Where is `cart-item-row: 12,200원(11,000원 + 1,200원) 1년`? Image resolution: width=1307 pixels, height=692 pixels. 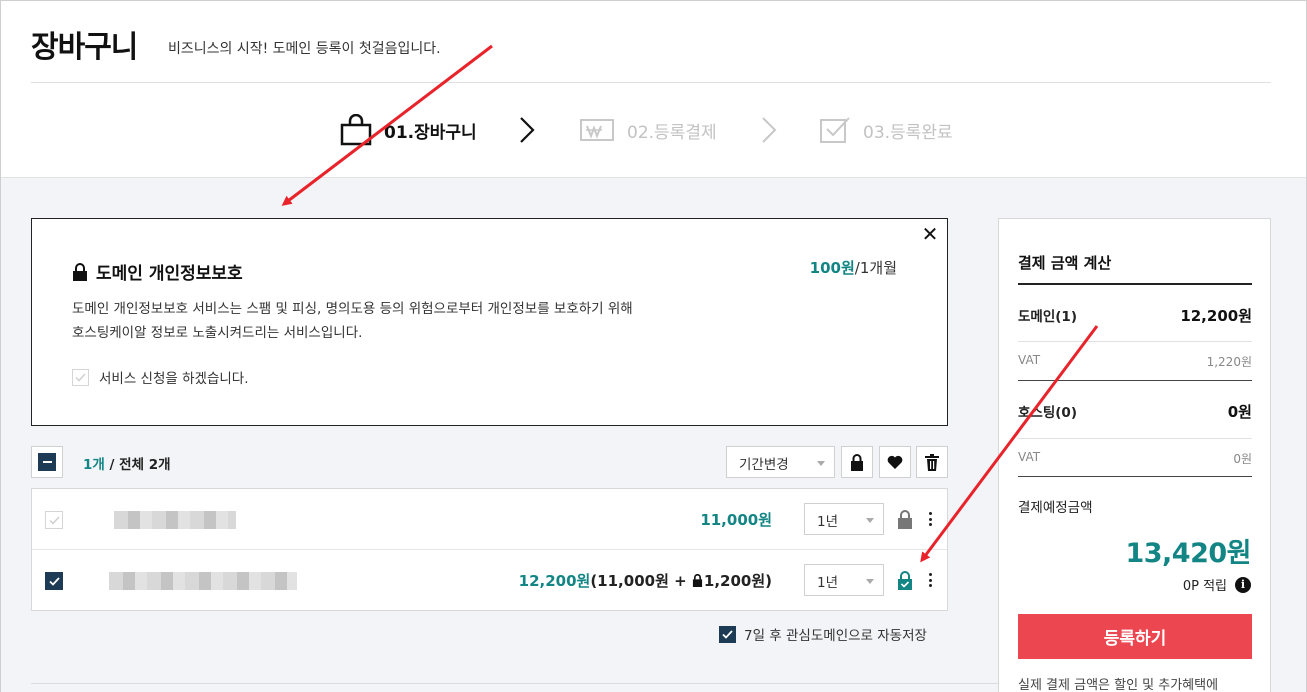 cart-item-row: 12,200원(11,000원 + 1,200원) 1년 is located at coordinates (489, 580).